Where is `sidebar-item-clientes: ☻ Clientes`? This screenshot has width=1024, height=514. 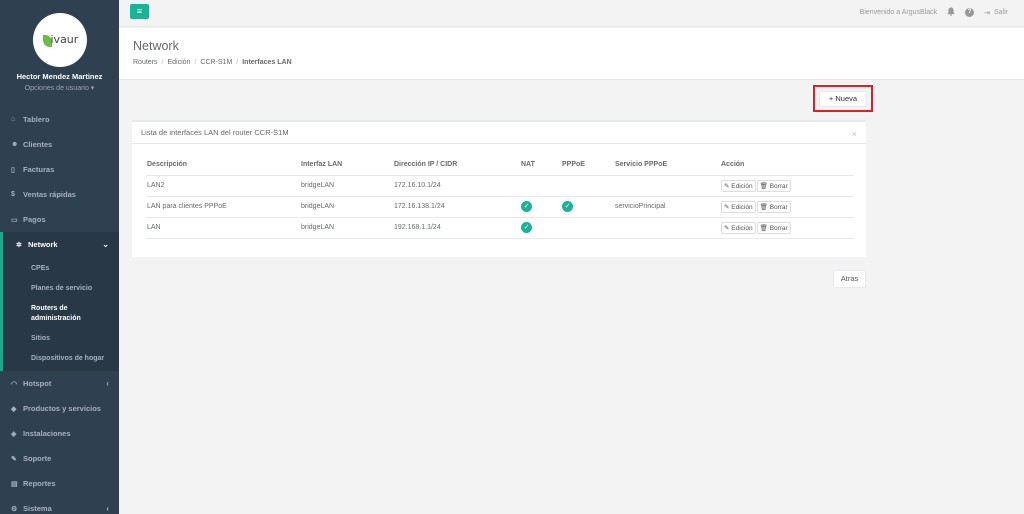 sidebar-item-clientes: ☻ Clientes is located at coordinates (59, 144).